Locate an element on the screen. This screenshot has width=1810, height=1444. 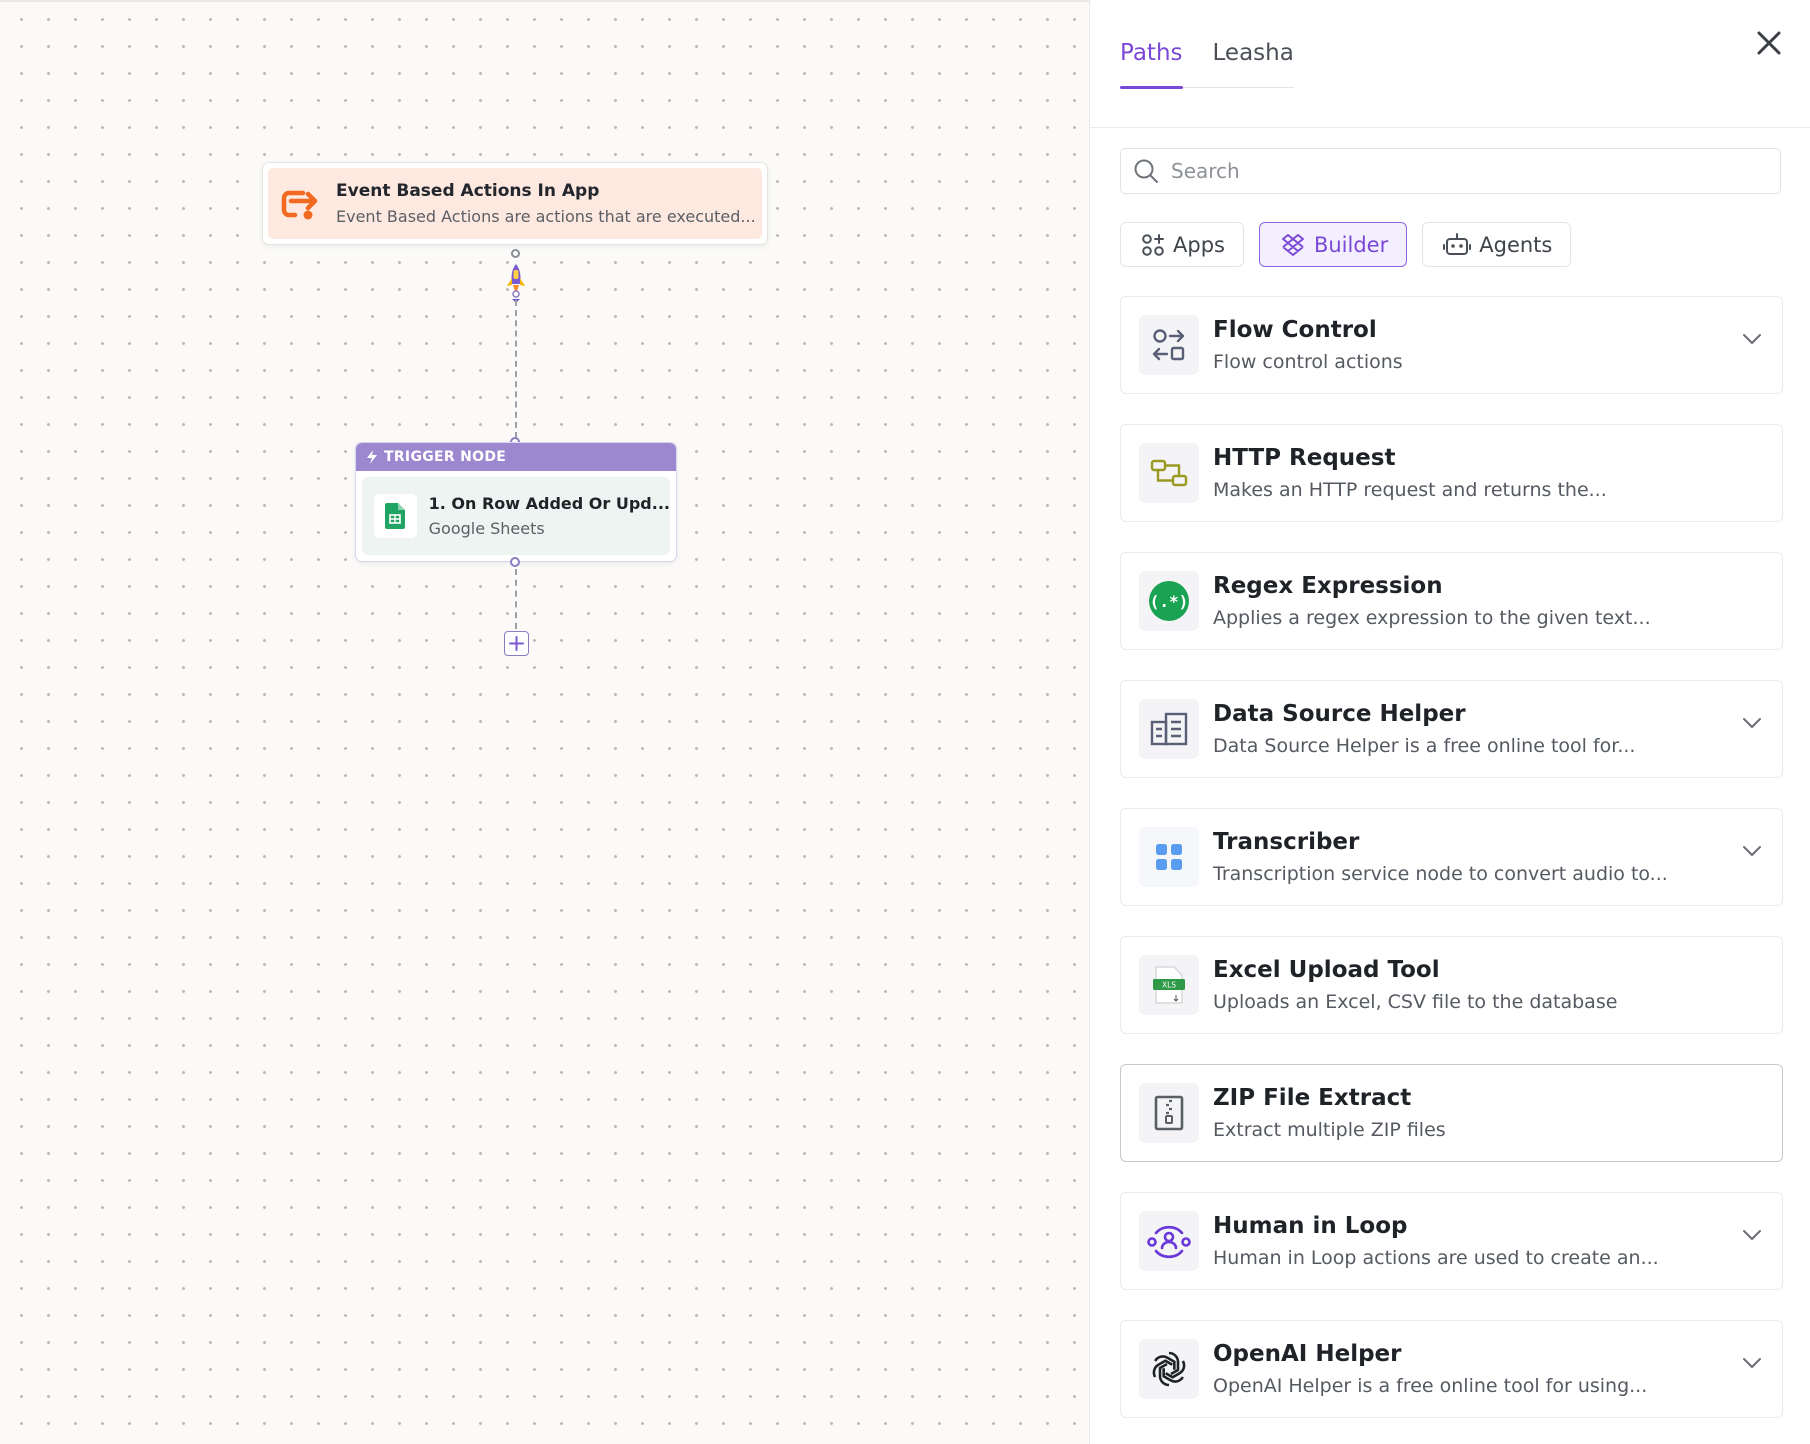
trigger-node-subtitle: Google Sheets is located at coordinates (486, 528).